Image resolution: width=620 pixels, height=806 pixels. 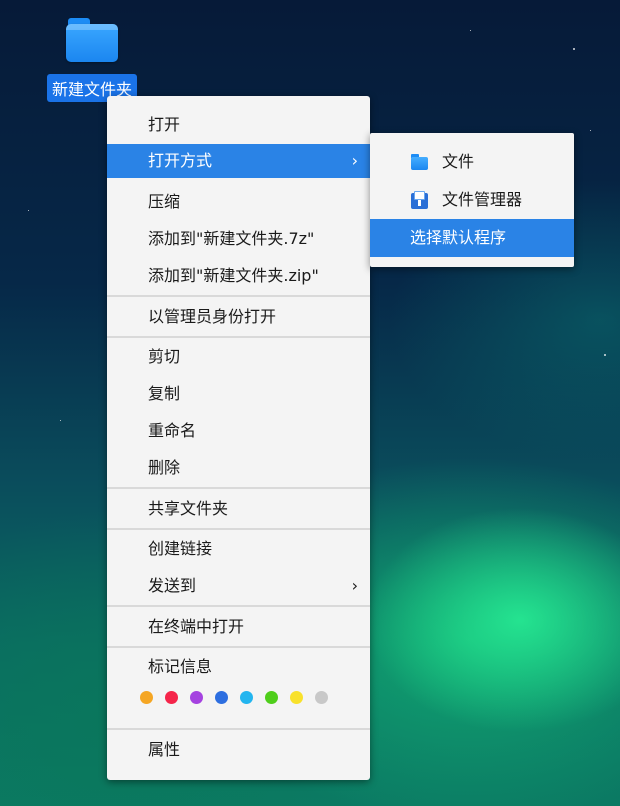 What do you see at coordinates (180, 160) in the screenshot?
I see `menu-item-label: 打开方式` at bounding box center [180, 160].